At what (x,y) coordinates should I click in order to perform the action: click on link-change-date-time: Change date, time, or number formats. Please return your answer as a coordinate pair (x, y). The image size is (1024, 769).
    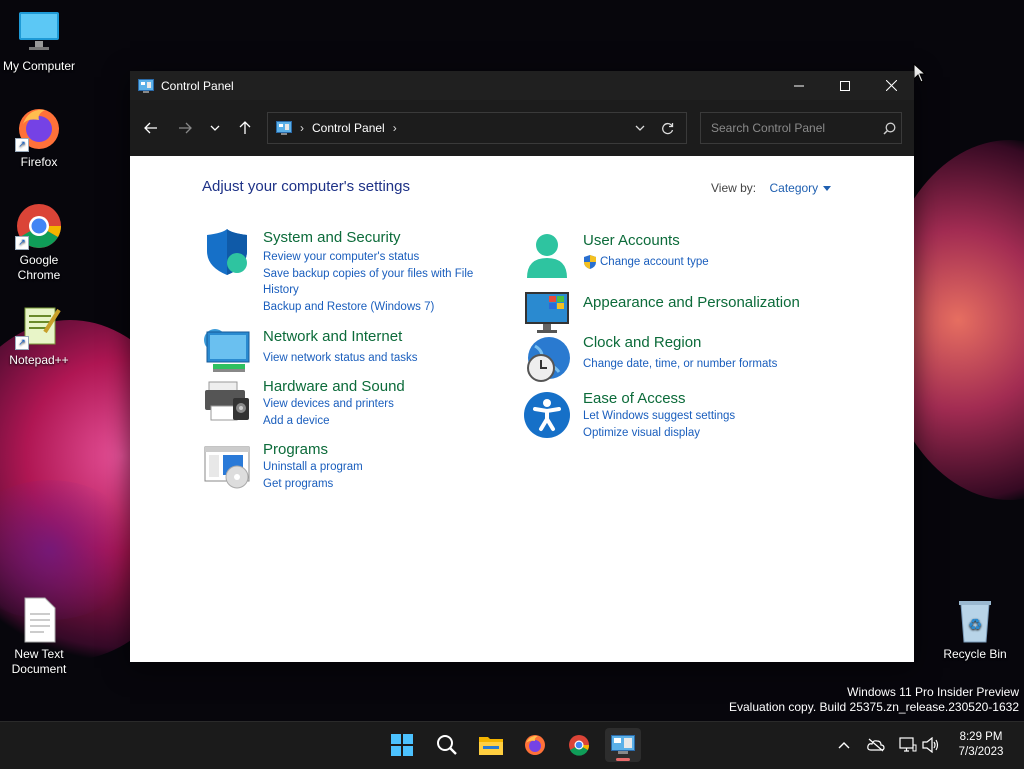
    Looking at the image, I should click on (680, 364).